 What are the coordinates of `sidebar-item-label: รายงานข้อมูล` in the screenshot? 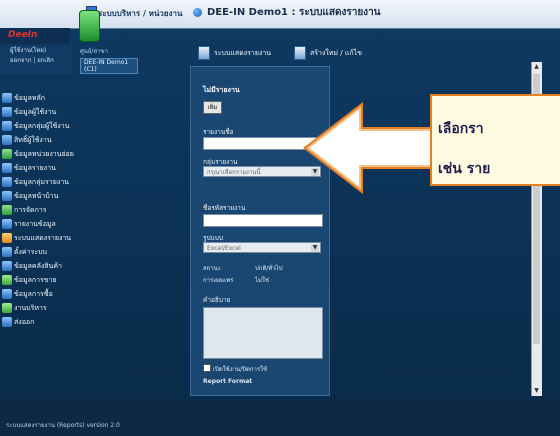 It's located at (35, 224).